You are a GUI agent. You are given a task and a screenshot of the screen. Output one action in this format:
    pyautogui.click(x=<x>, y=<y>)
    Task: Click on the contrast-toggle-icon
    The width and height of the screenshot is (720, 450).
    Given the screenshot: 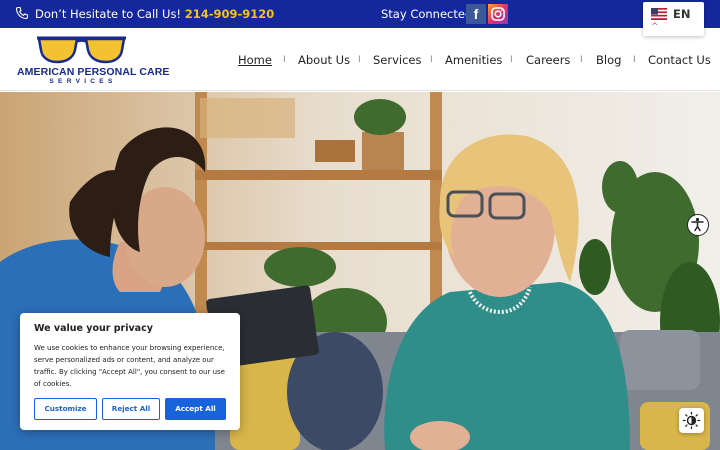 What is the action you would take?
    pyautogui.click(x=691, y=420)
    